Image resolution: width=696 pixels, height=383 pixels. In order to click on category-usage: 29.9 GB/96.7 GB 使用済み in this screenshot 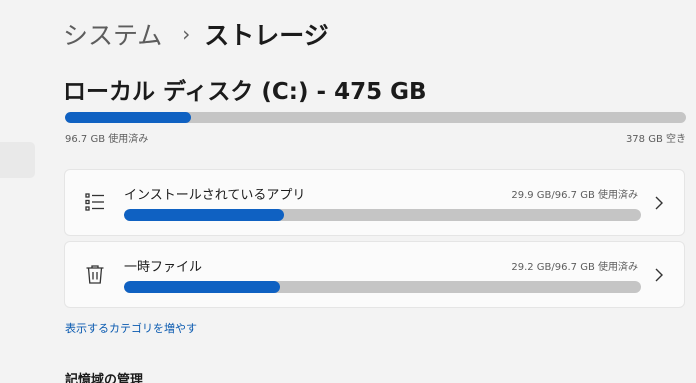, I will do `click(574, 195)`.